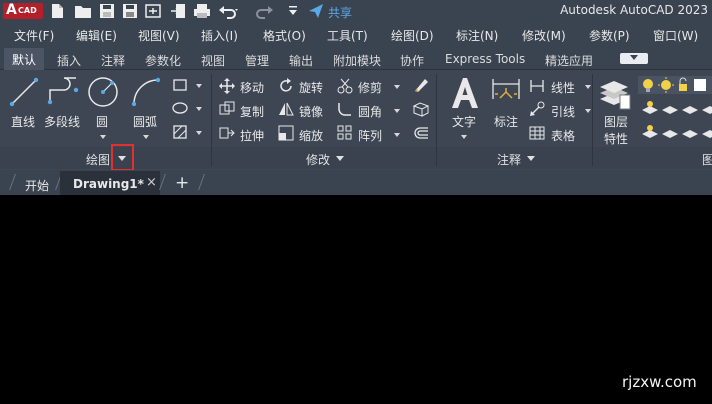 Image resolution: width=712 pixels, height=404 pixels. What do you see at coordinates (62, 121) in the screenshot?
I see `polyline-tool-label: 多段线` at bounding box center [62, 121].